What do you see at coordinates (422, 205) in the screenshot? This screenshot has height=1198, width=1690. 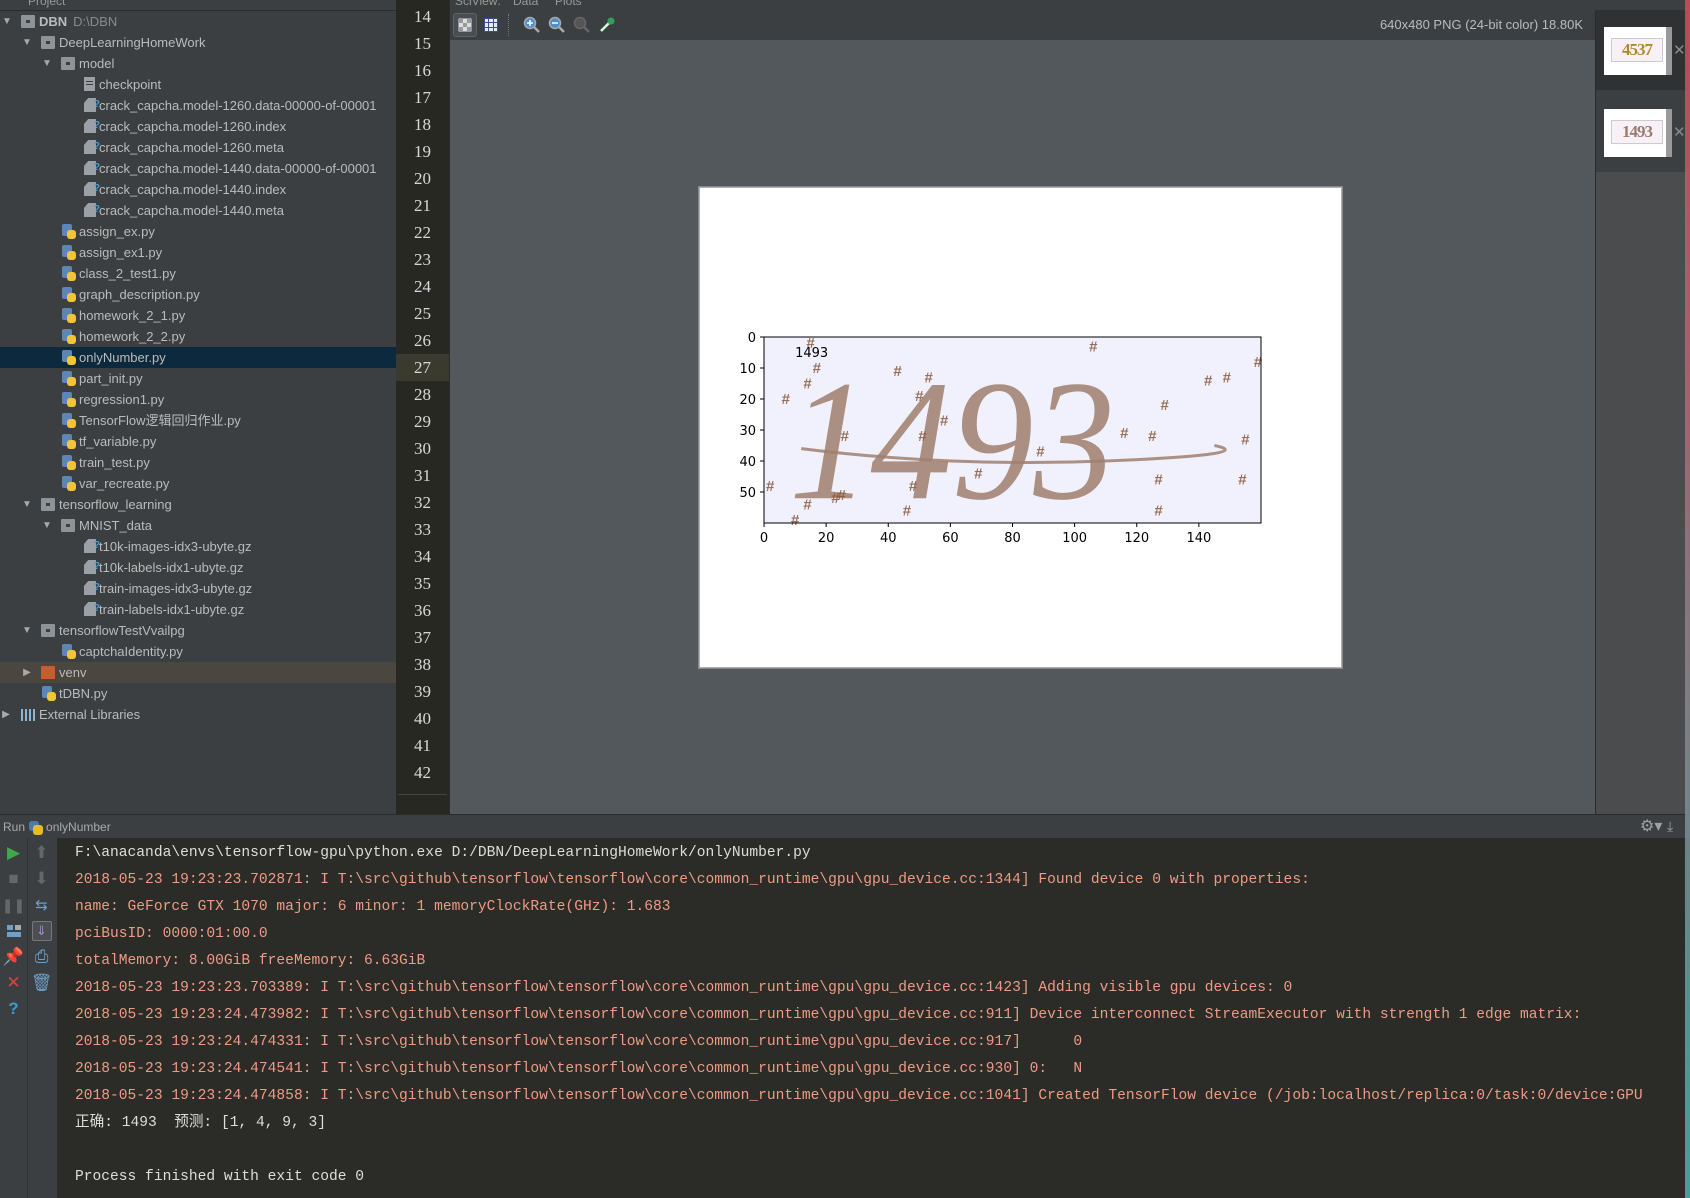 I see `line-number: 21` at bounding box center [422, 205].